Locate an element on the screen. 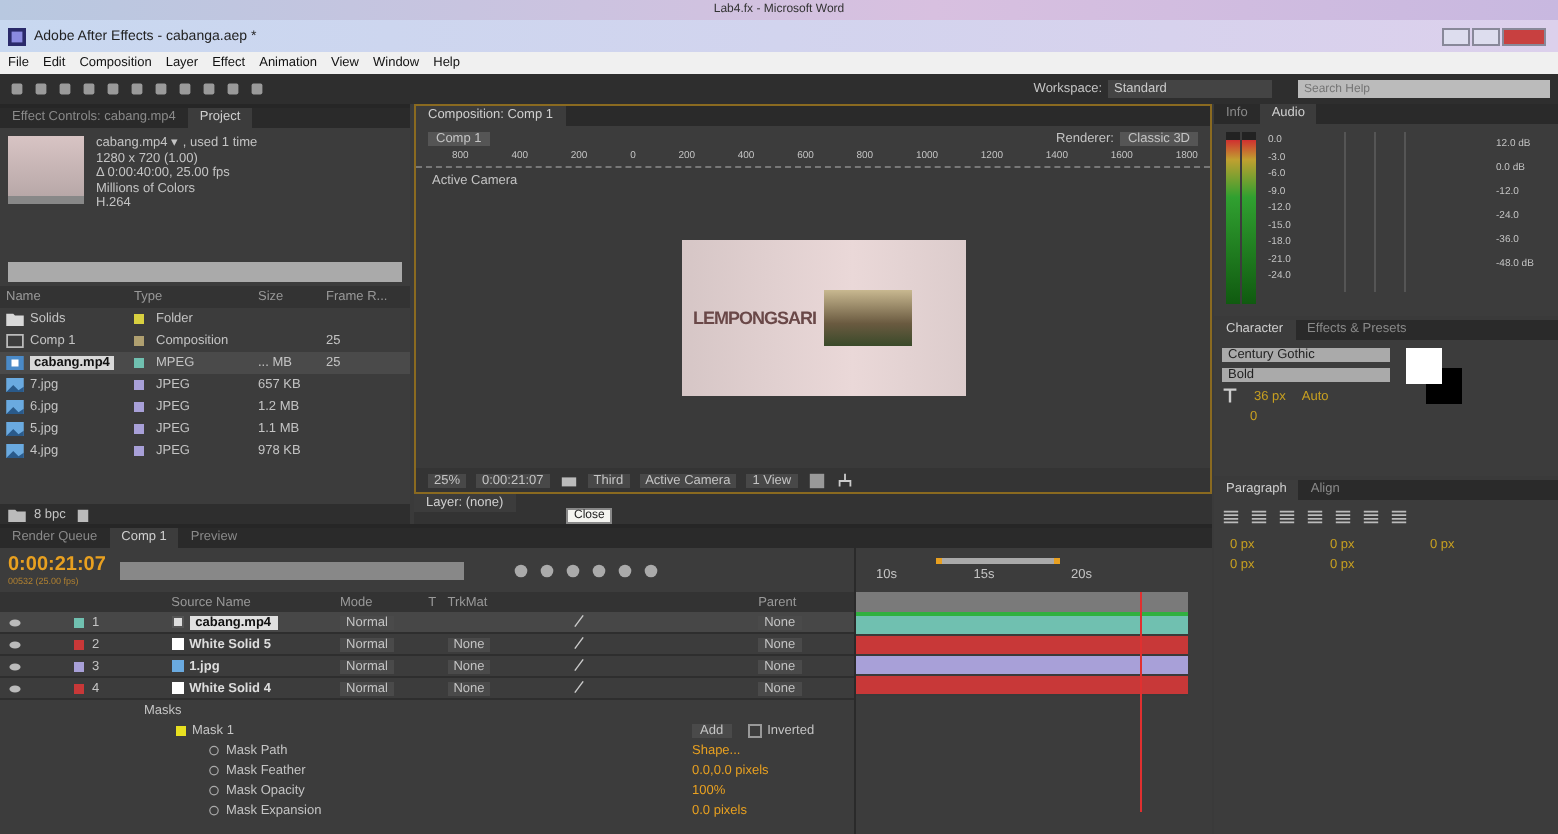  footage-icon is located at coordinates (177, 622).